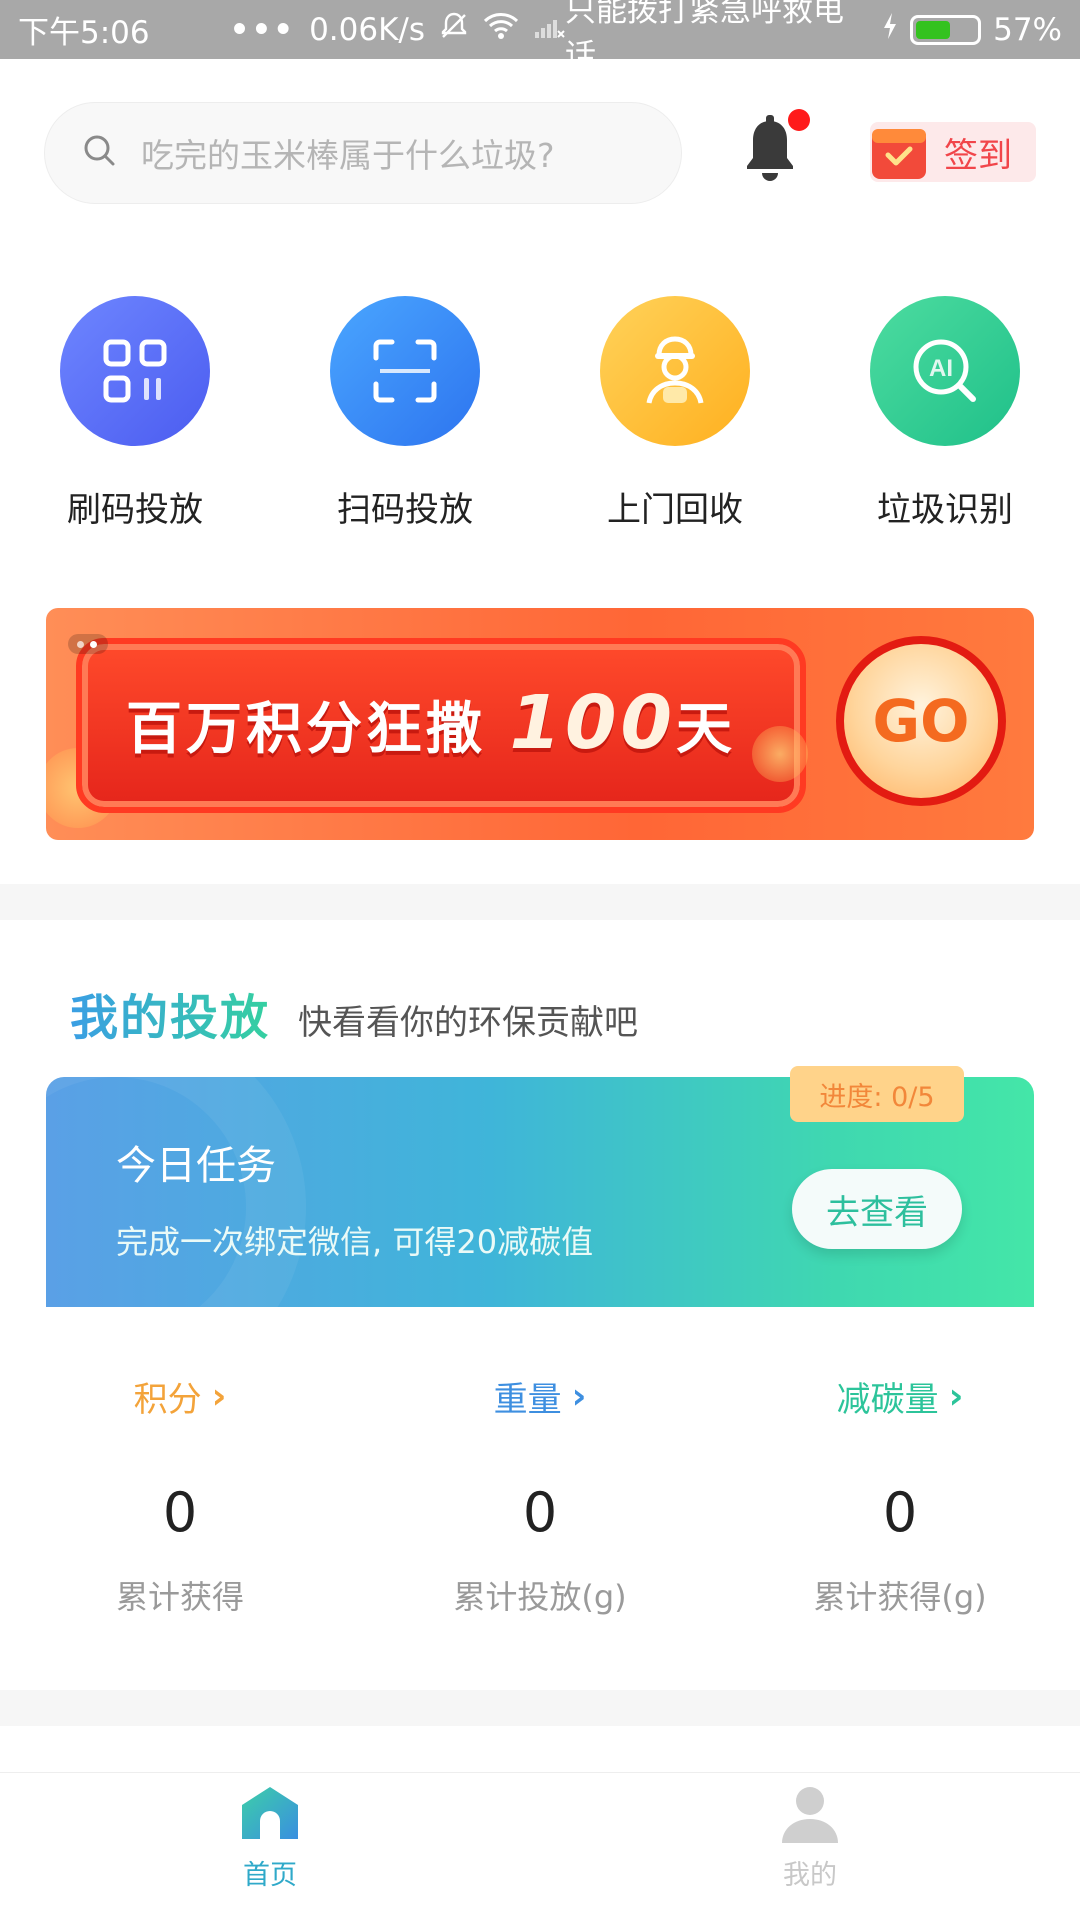 The width and height of the screenshot is (1080, 1920). I want to click on profile-icon, so click(810, 1815).